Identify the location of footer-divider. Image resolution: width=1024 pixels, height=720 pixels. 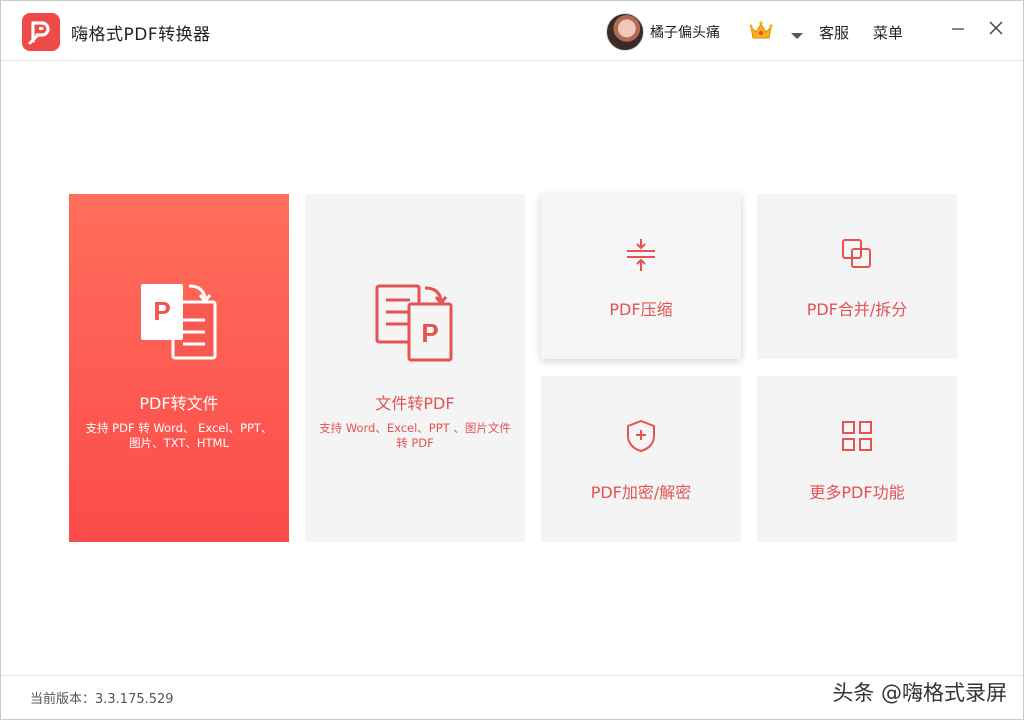
(512, 675).